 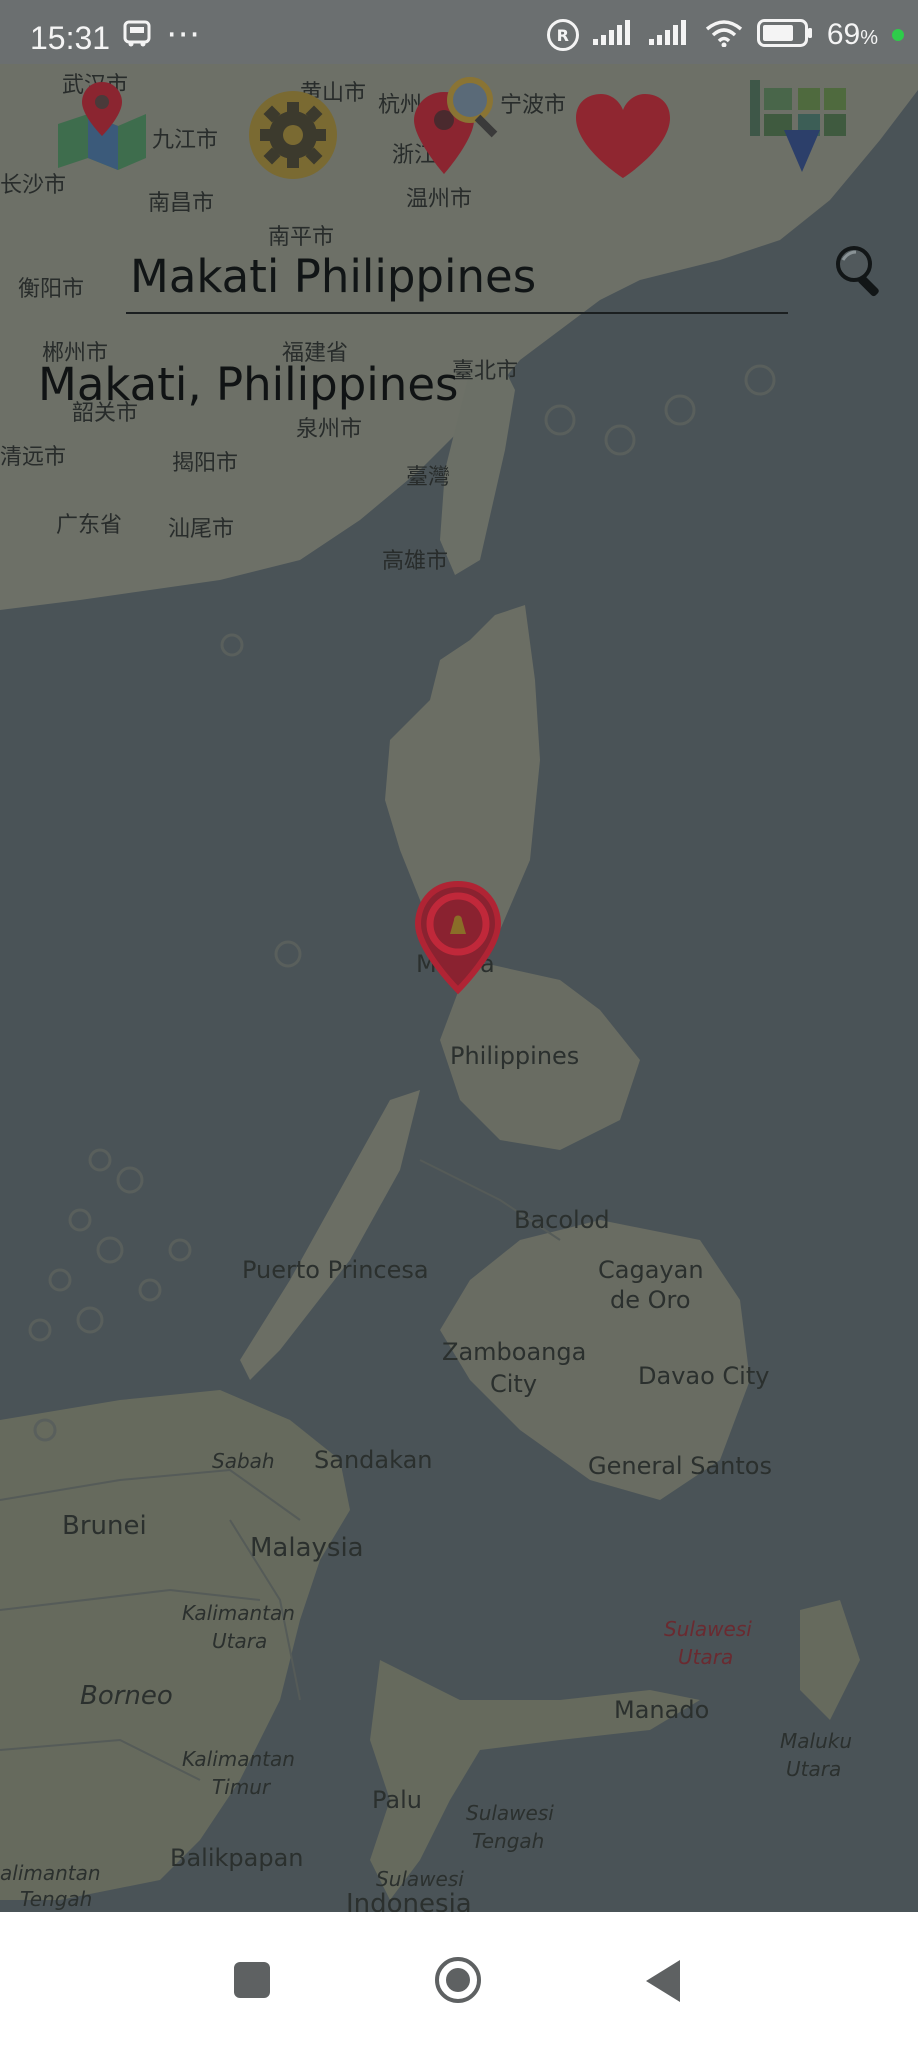 I want to click on wifi-icon, so click(x=724, y=35).